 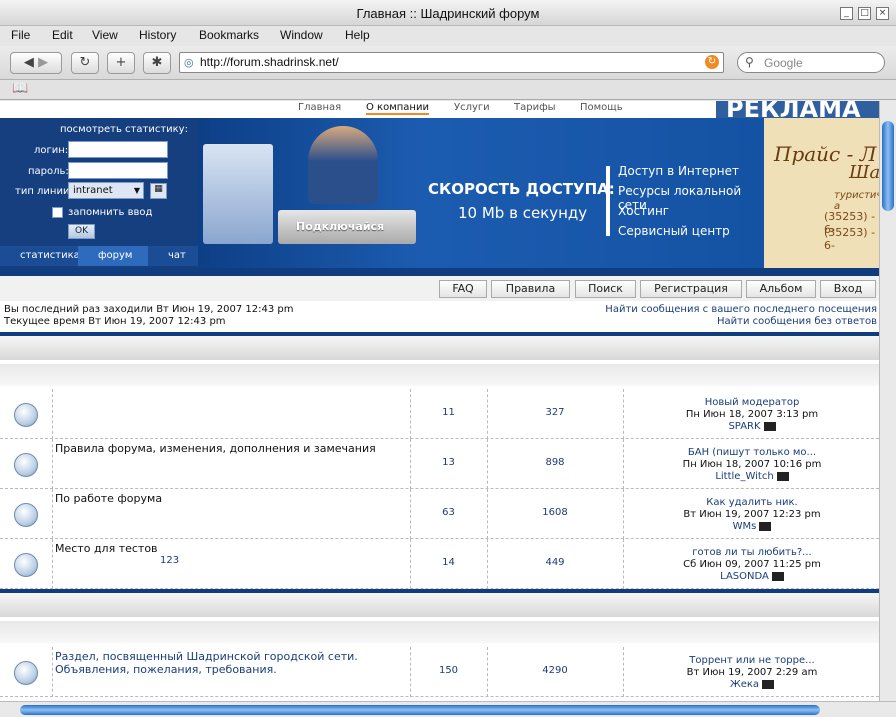 What do you see at coordinates (397, 108) in the screenshot?
I see `nav-about: О компании` at bounding box center [397, 108].